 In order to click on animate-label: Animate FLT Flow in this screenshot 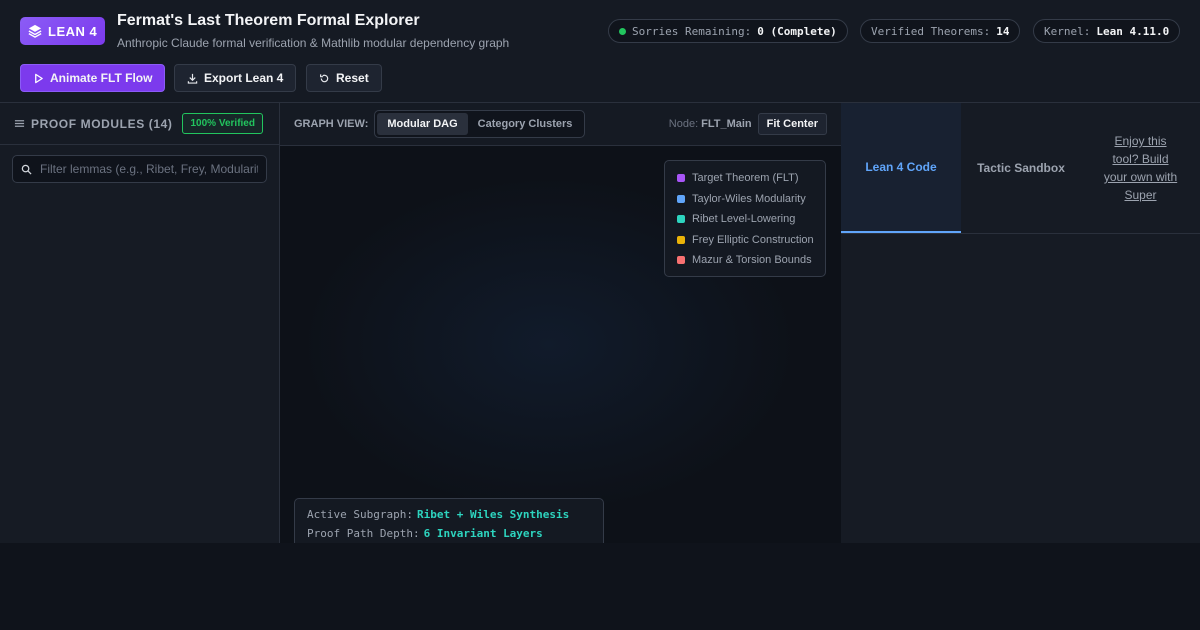, I will do `click(101, 78)`.